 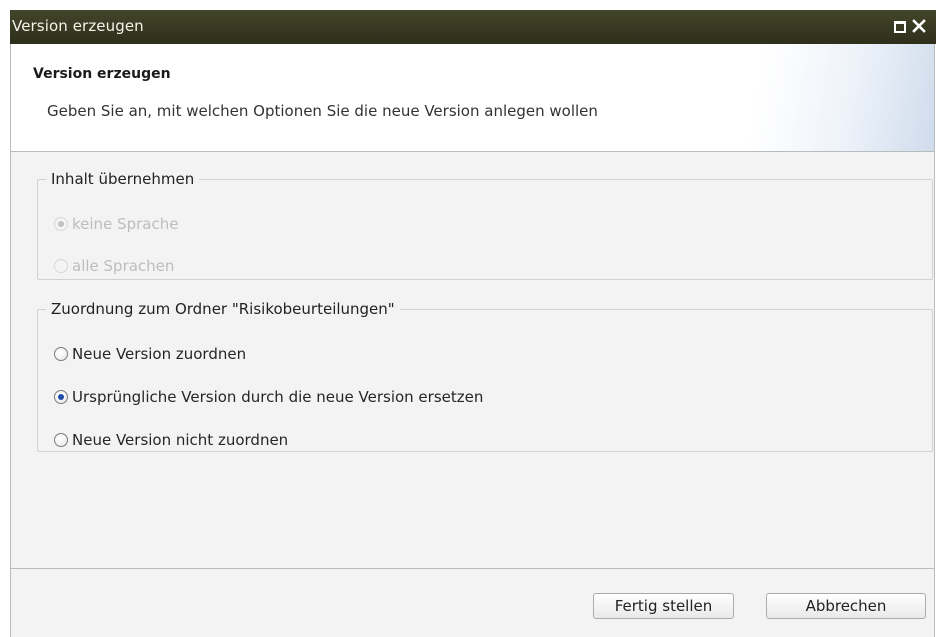 I want to click on radio-label: alle Sprachen, so click(x=123, y=266).